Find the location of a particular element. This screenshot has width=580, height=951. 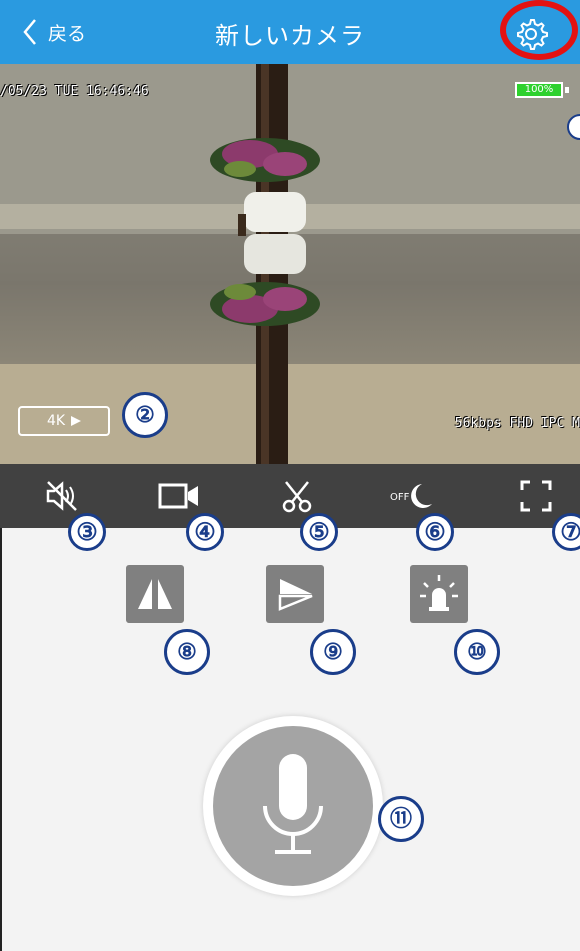

alarm-light-button is located at coordinates (439, 594).